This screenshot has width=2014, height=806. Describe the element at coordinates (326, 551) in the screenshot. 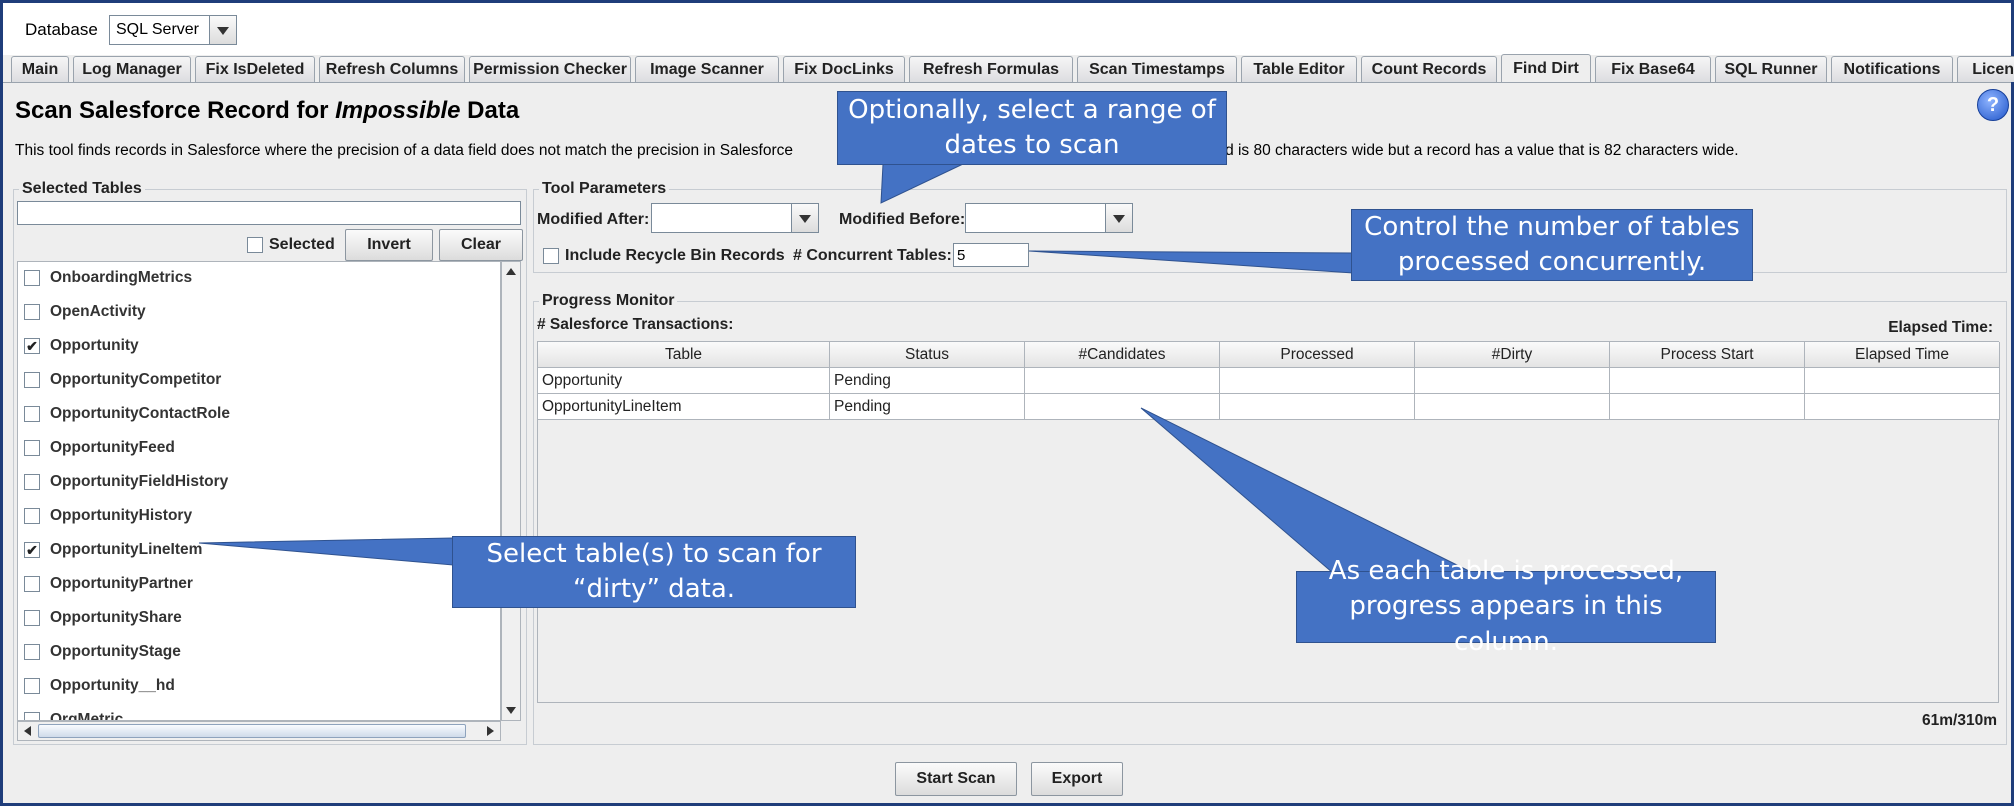

I see `select-callout-pointer` at that location.